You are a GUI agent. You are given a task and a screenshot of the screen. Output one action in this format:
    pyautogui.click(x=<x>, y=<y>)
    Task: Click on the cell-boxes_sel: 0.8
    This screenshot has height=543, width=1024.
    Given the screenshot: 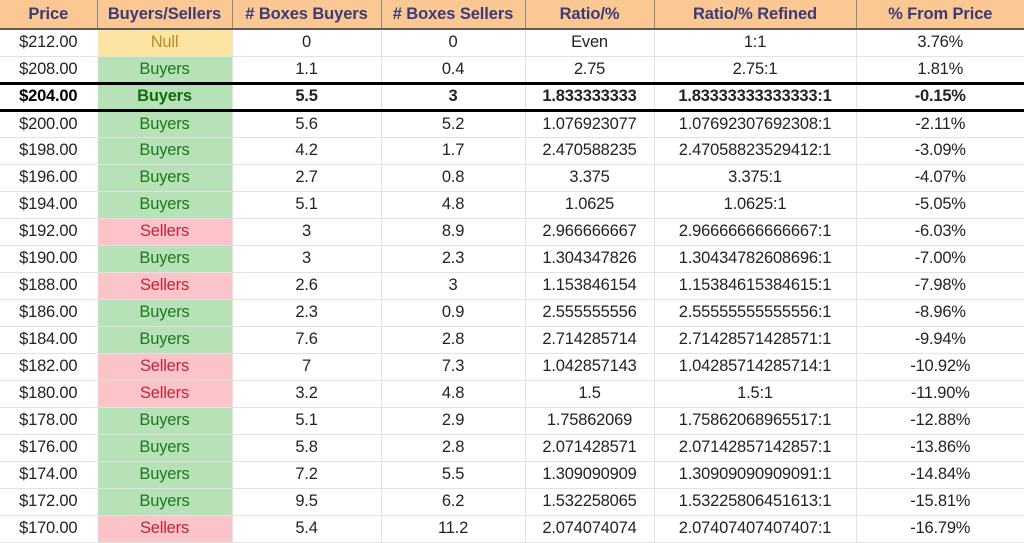 What is the action you would take?
    pyautogui.click(x=453, y=178)
    